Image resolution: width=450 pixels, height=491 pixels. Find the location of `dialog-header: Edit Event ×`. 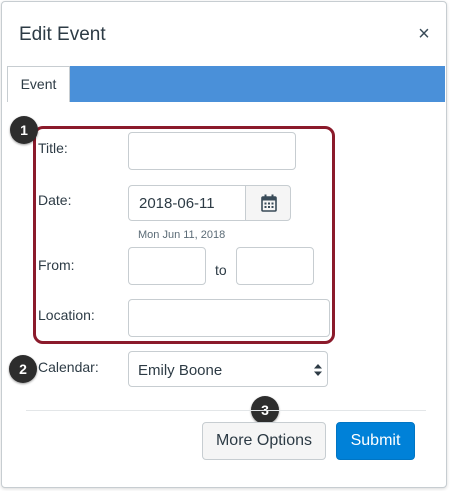

dialog-header: Edit Event × is located at coordinates (224, 33).